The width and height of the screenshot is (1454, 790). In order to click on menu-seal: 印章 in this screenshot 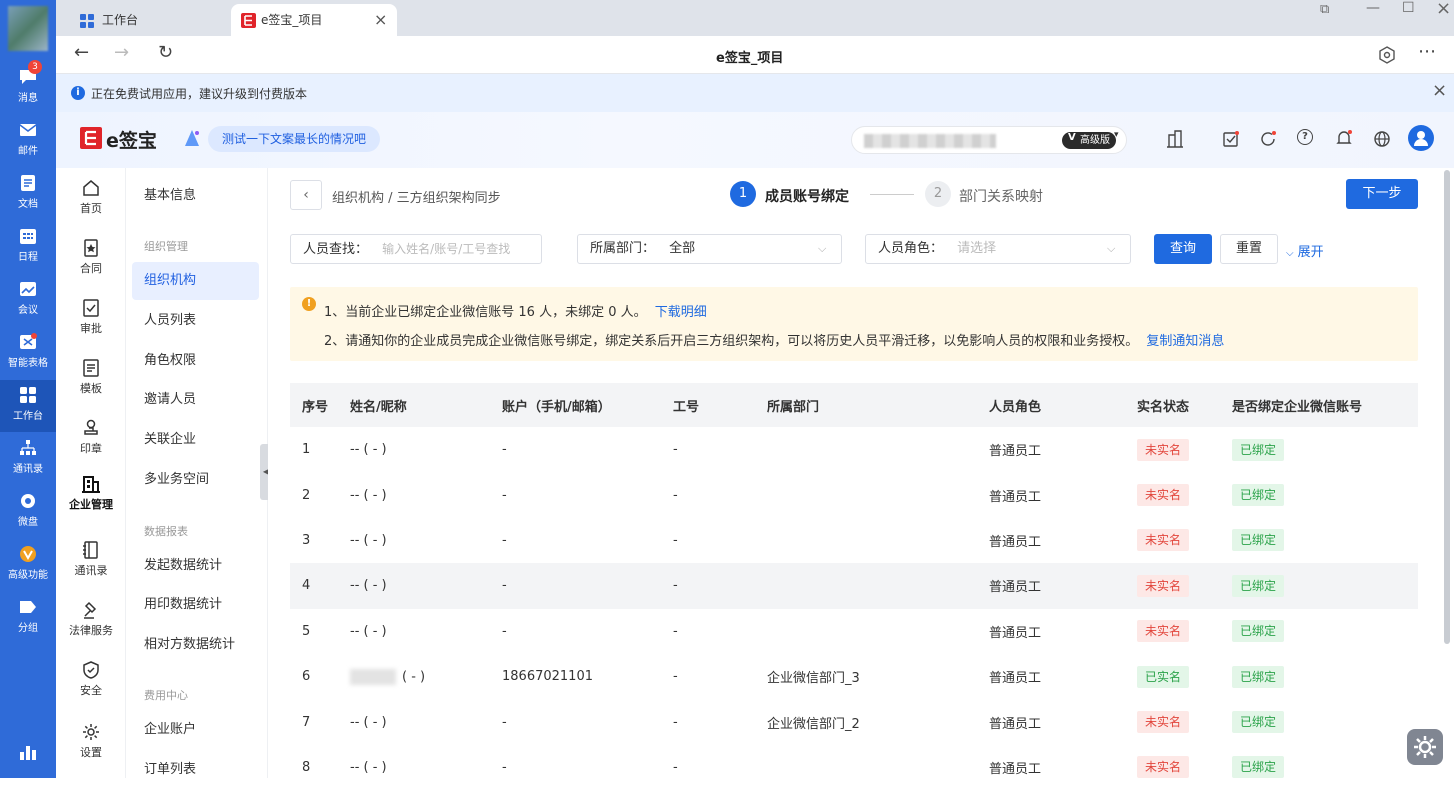, I will do `click(91, 437)`.